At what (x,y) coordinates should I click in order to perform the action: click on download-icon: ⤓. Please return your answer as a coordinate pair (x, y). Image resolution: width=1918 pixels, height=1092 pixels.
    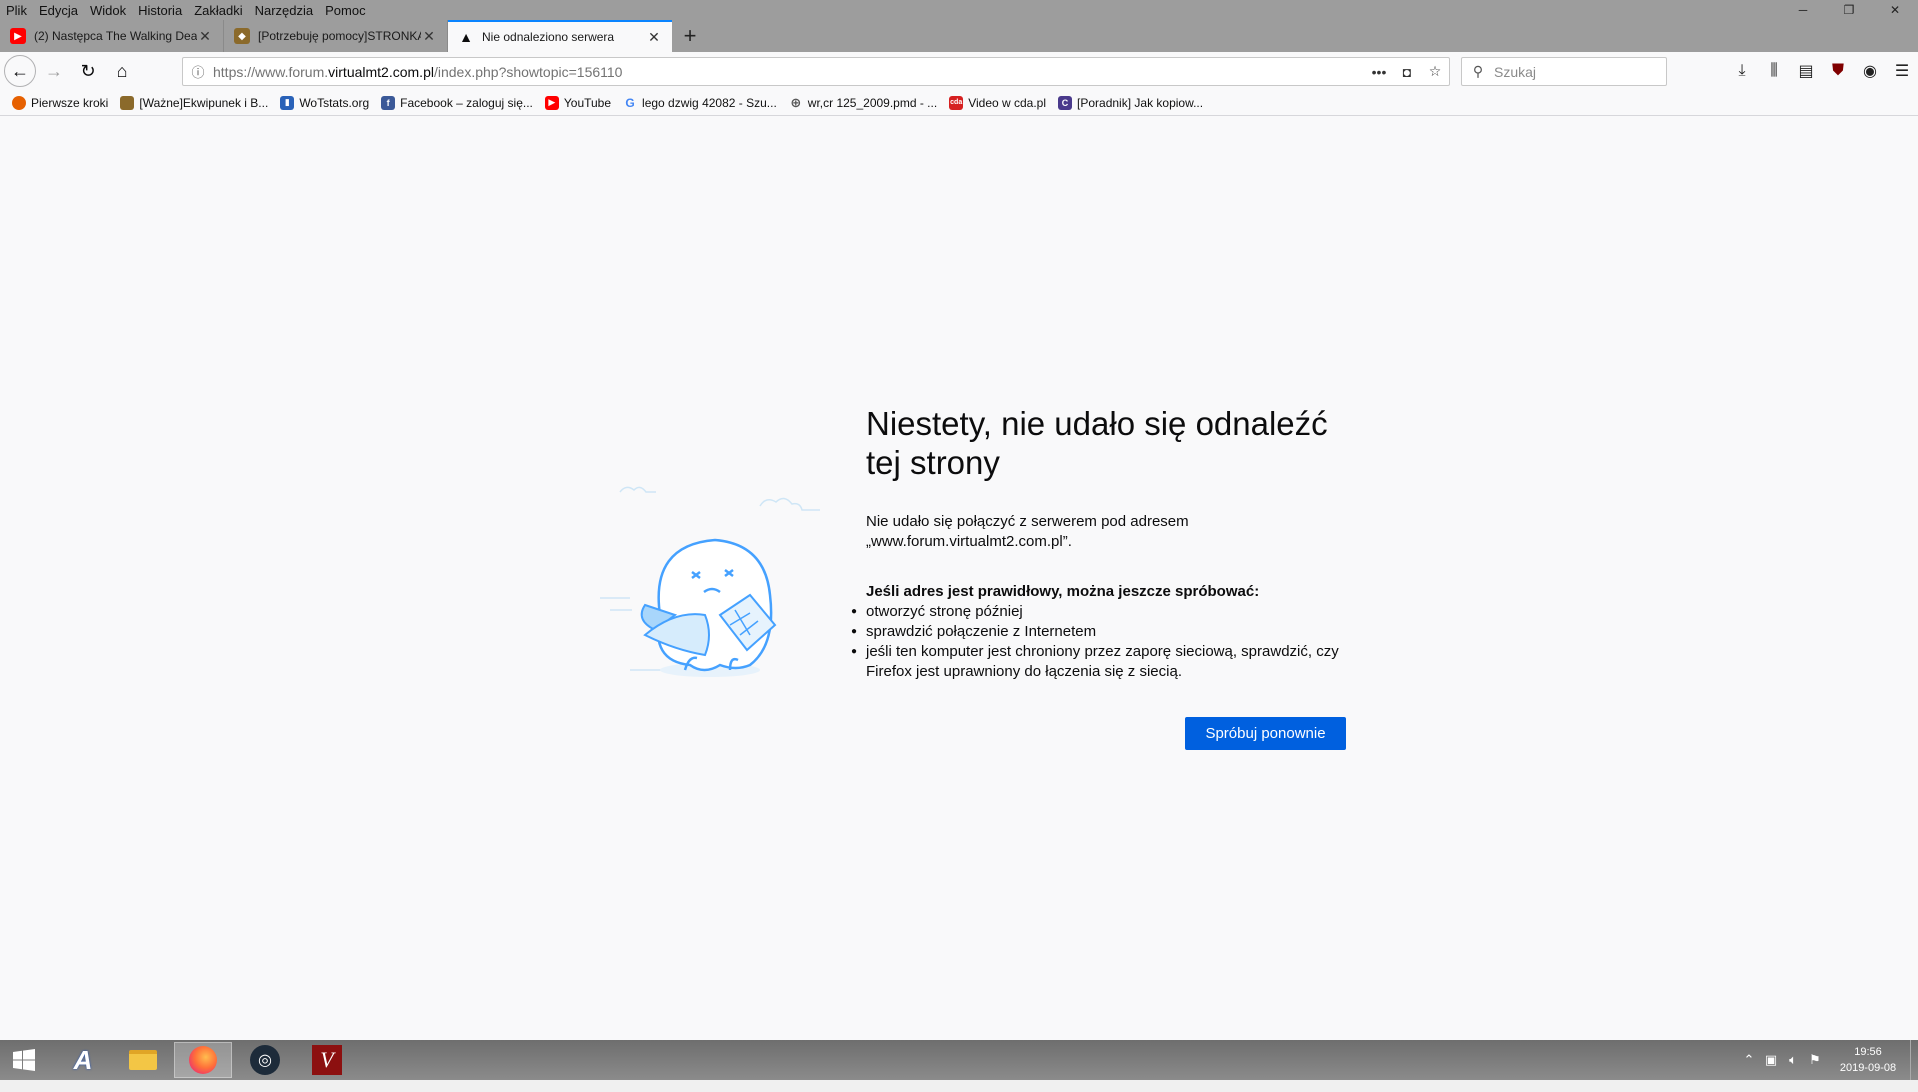
    Looking at the image, I should click on (1742, 70).